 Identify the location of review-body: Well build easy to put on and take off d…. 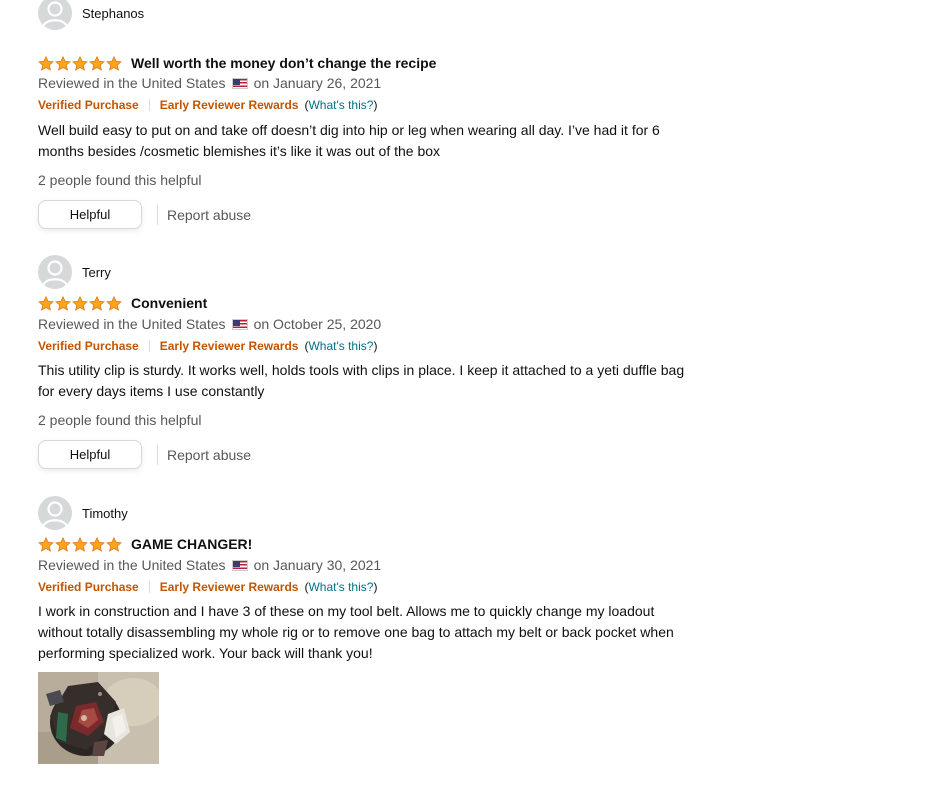
(398, 141).